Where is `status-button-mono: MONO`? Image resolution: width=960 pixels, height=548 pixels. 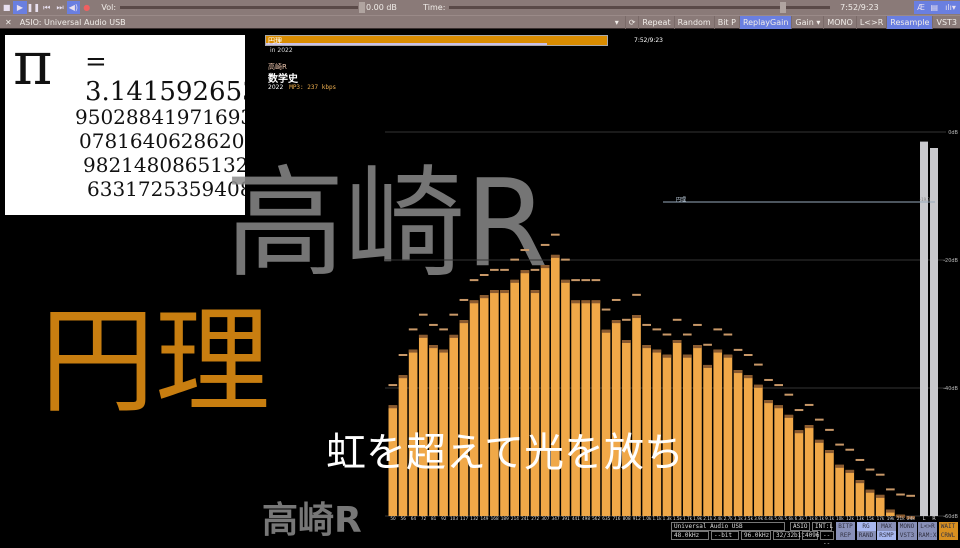
status-button-mono: MONO is located at coordinates (907, 526).